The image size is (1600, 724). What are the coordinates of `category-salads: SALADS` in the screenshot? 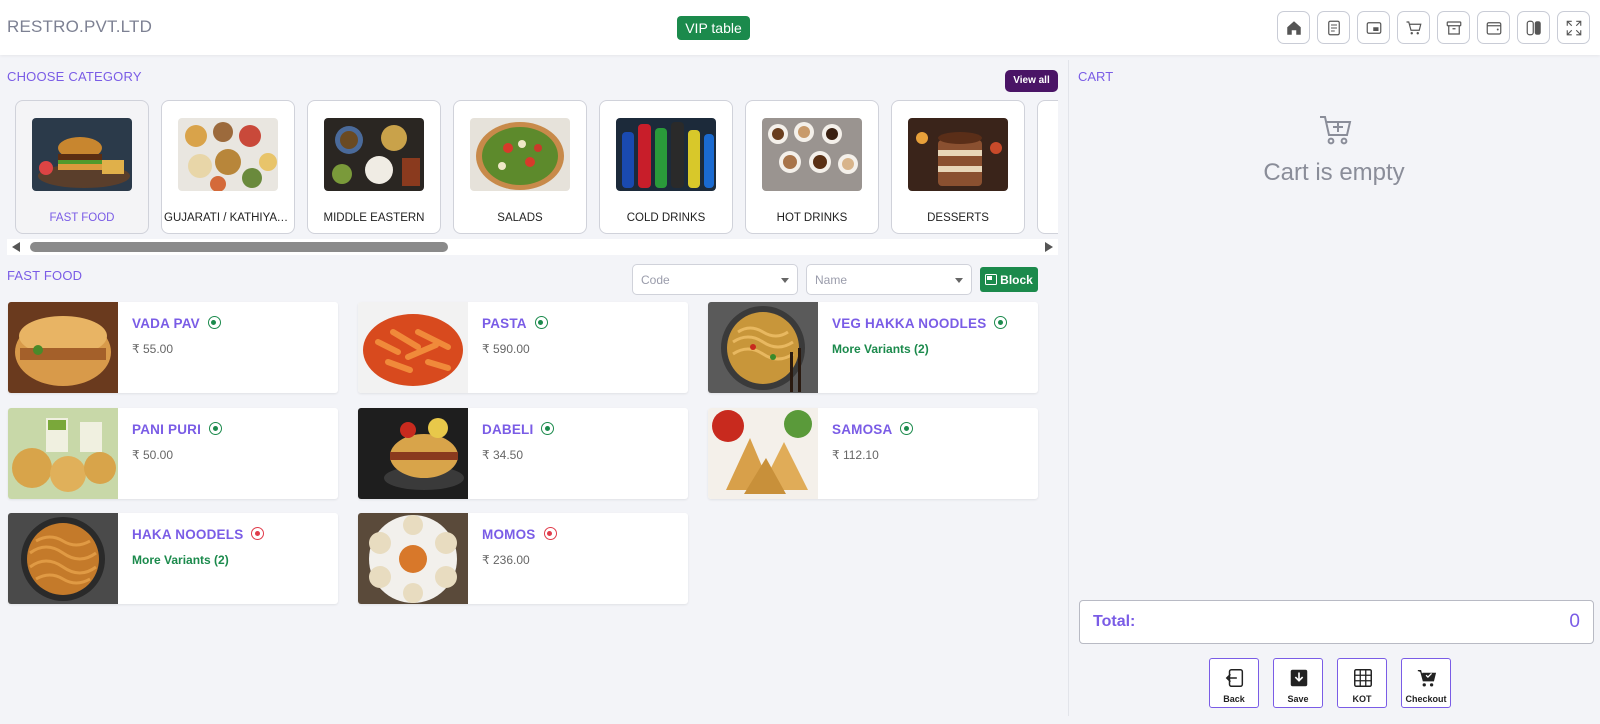 It's located at (520, 167).